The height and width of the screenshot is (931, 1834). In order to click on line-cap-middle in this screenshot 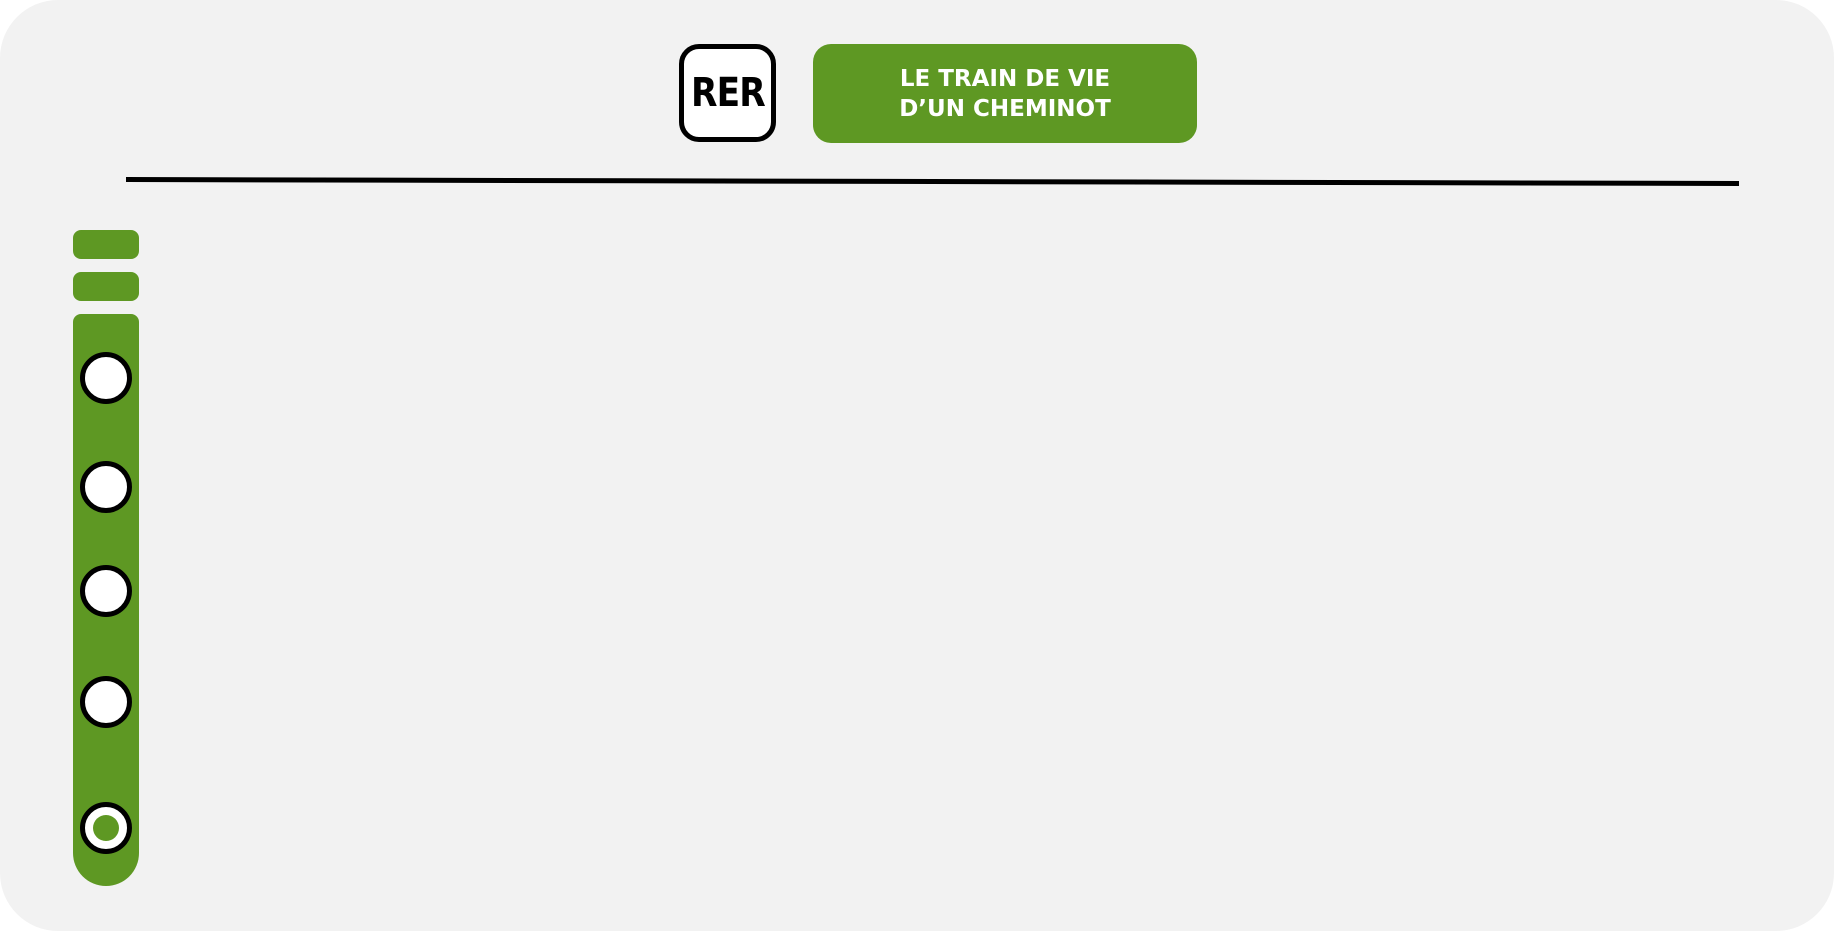, I will do `click(106, 286)`.